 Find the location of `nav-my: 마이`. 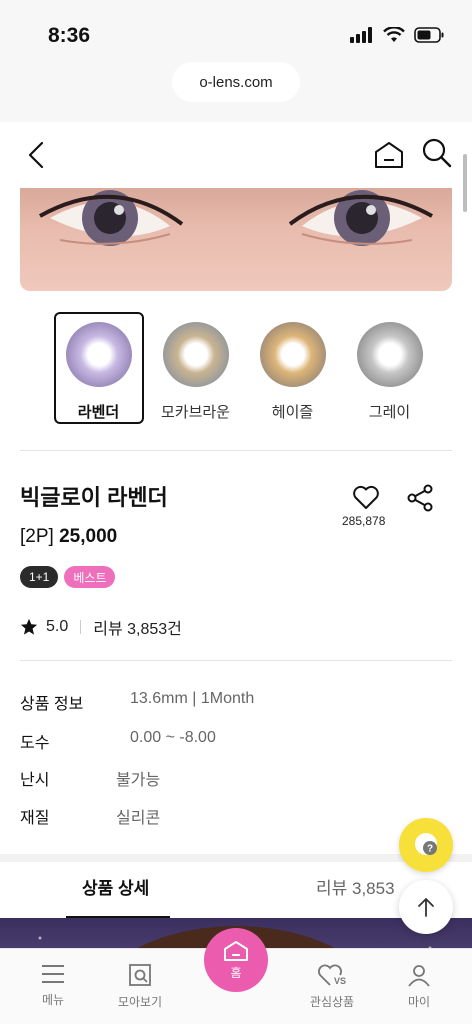

nav-my: 마이 is located at coordinates (419, 986).